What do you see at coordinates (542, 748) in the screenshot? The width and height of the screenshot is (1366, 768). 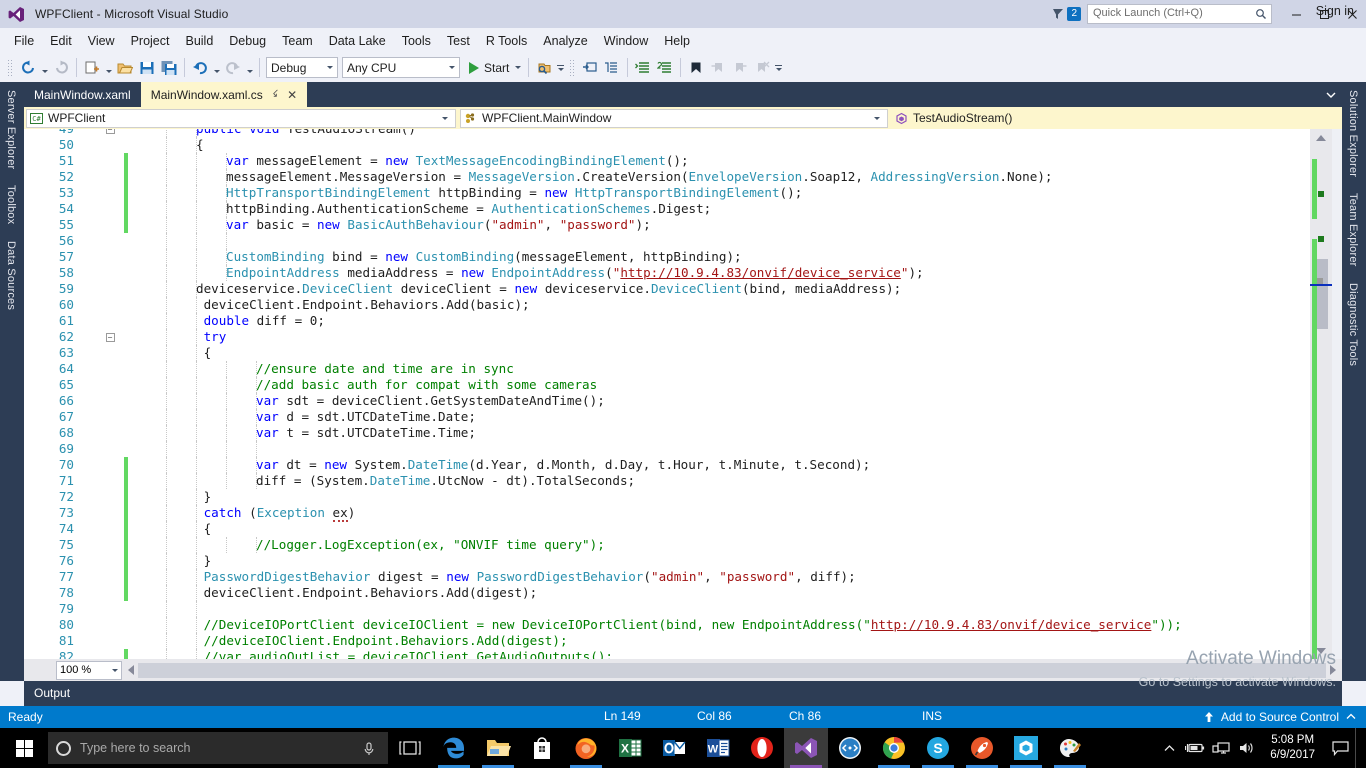 I see `taskbar-store` at bounding box center [542, 748].